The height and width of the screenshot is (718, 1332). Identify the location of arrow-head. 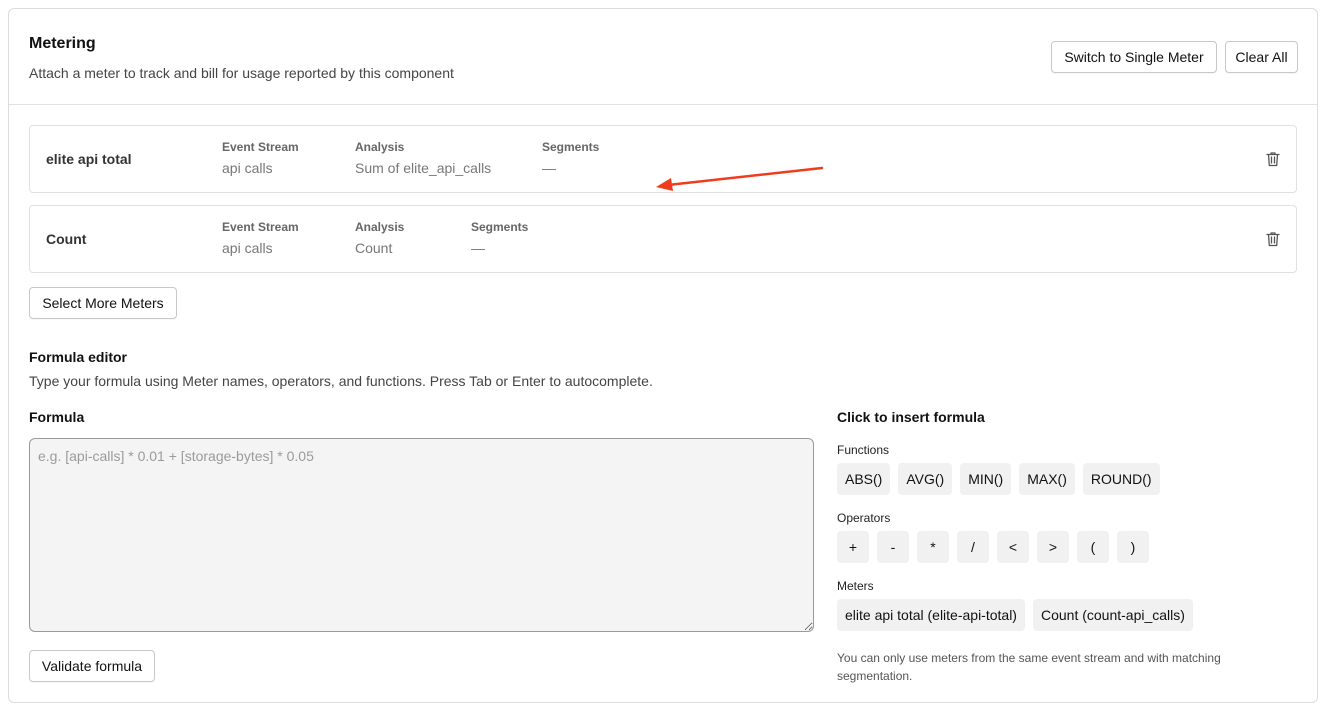
(664, 184).